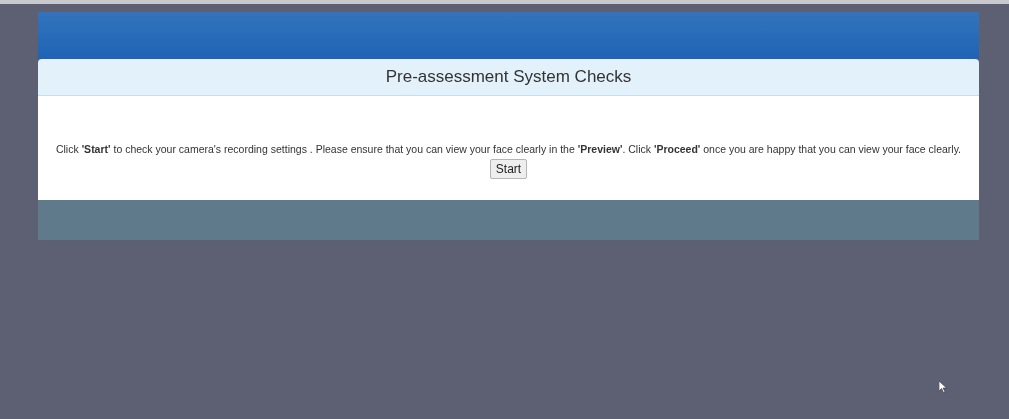 The image size is (1009, 419). What do you see at coordinates (508, 169) in the screenshot?
I see `start-button: Start` at bounding box center [508, 169].